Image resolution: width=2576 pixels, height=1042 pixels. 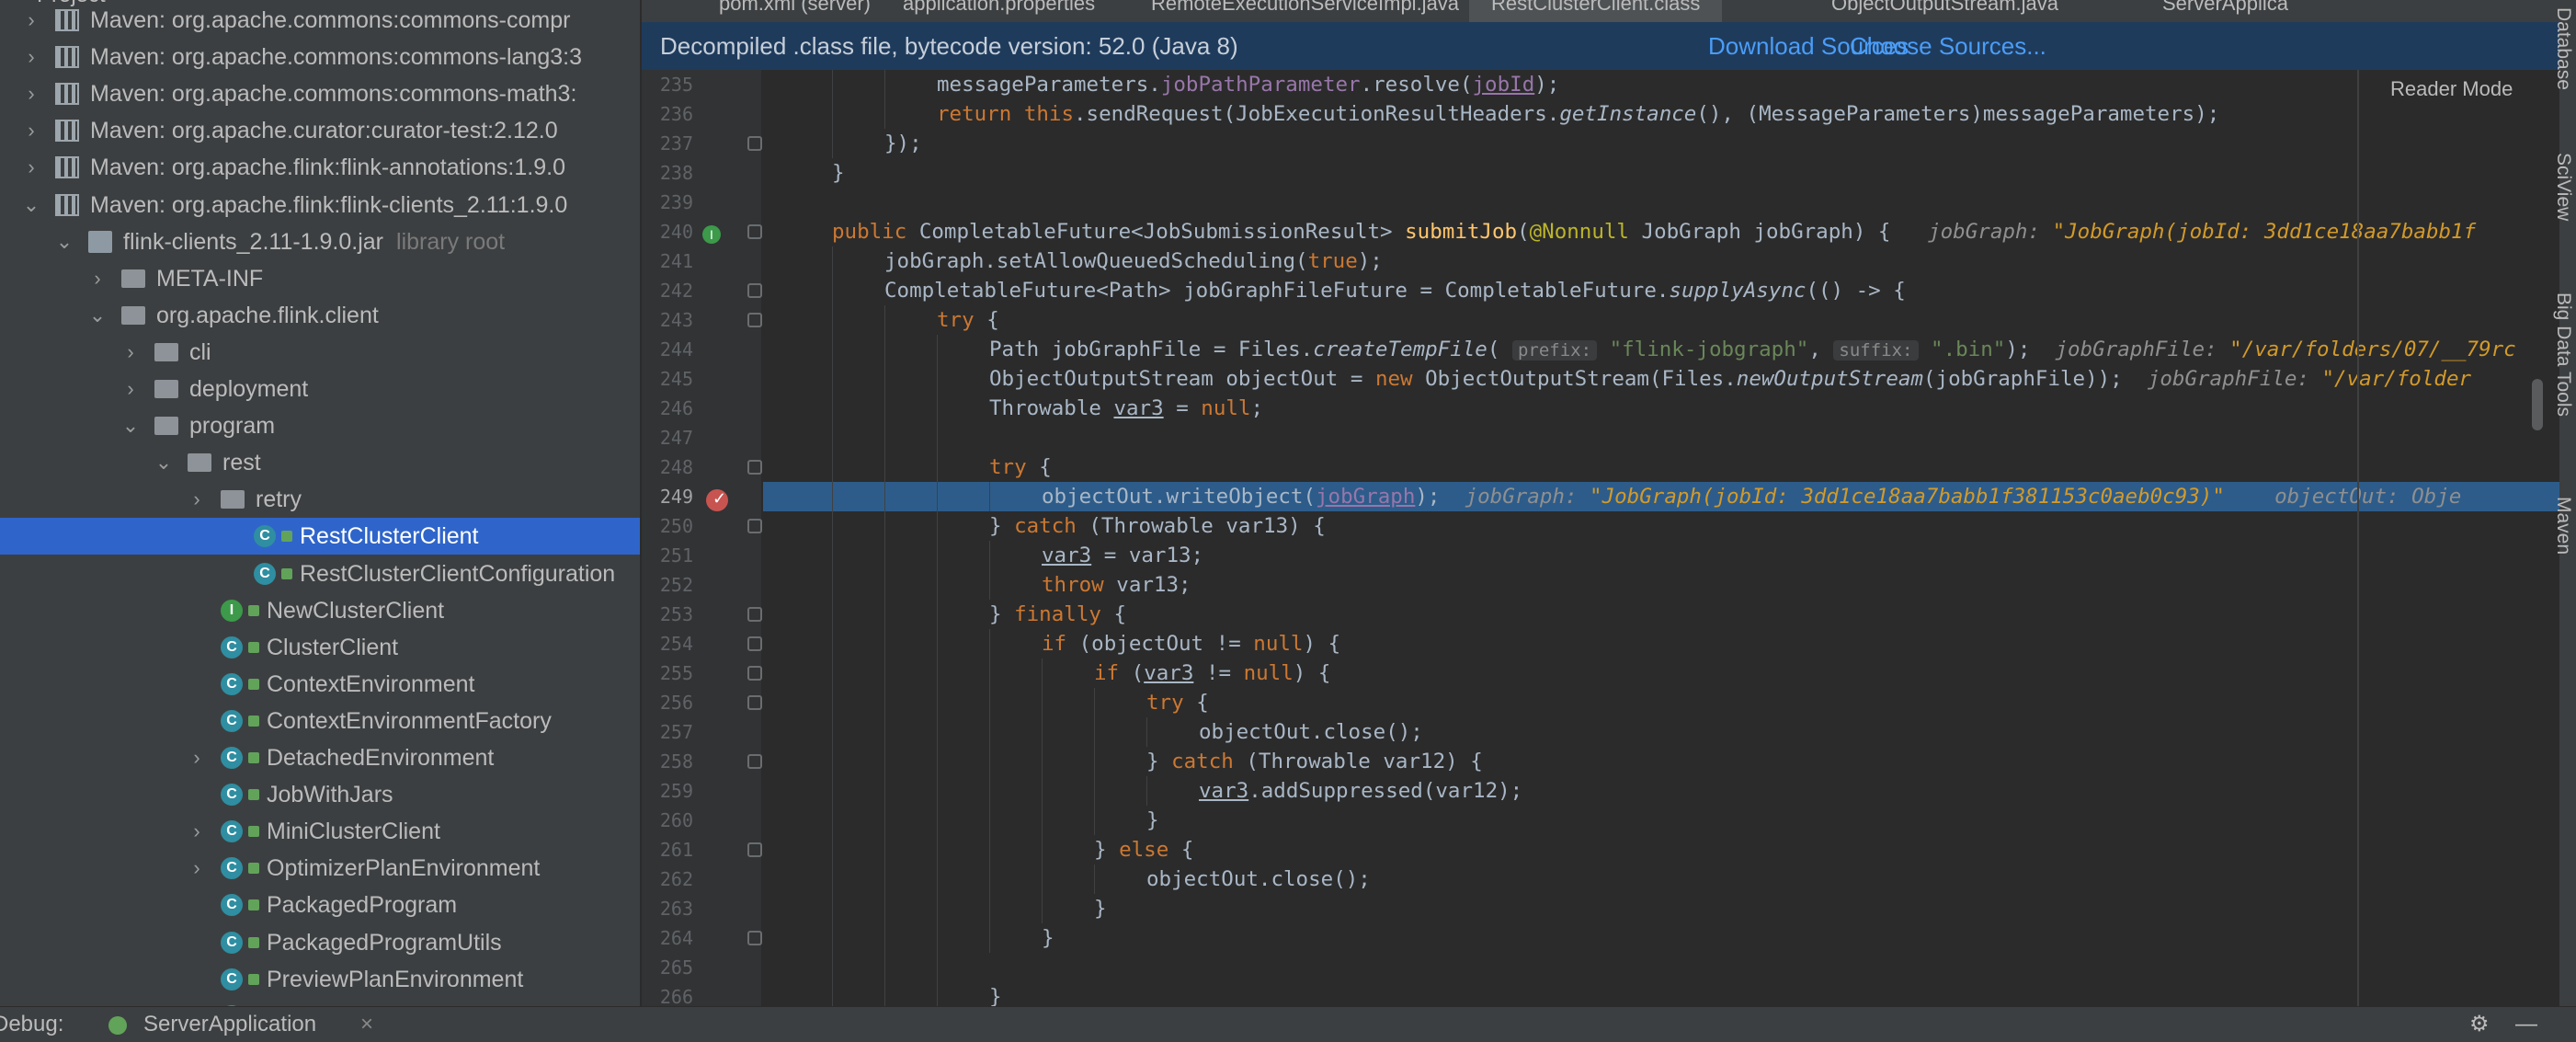 What do you see at coordinates (320, 278) in the screenshot?
I see `tree-item: › META-INF` at bounding box center [320, 278].